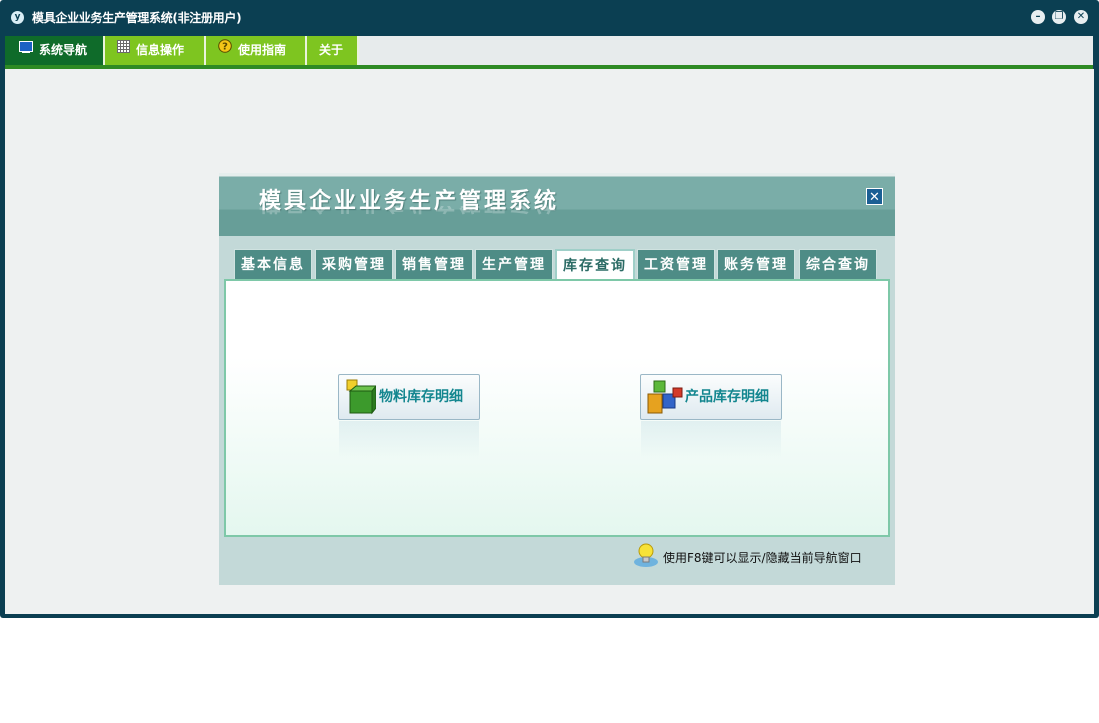  What do you see at coordinates (711, 416) in the screenshot?
I see `product-inventory-button: 产品库存明细` at bounding box center [711, 416].